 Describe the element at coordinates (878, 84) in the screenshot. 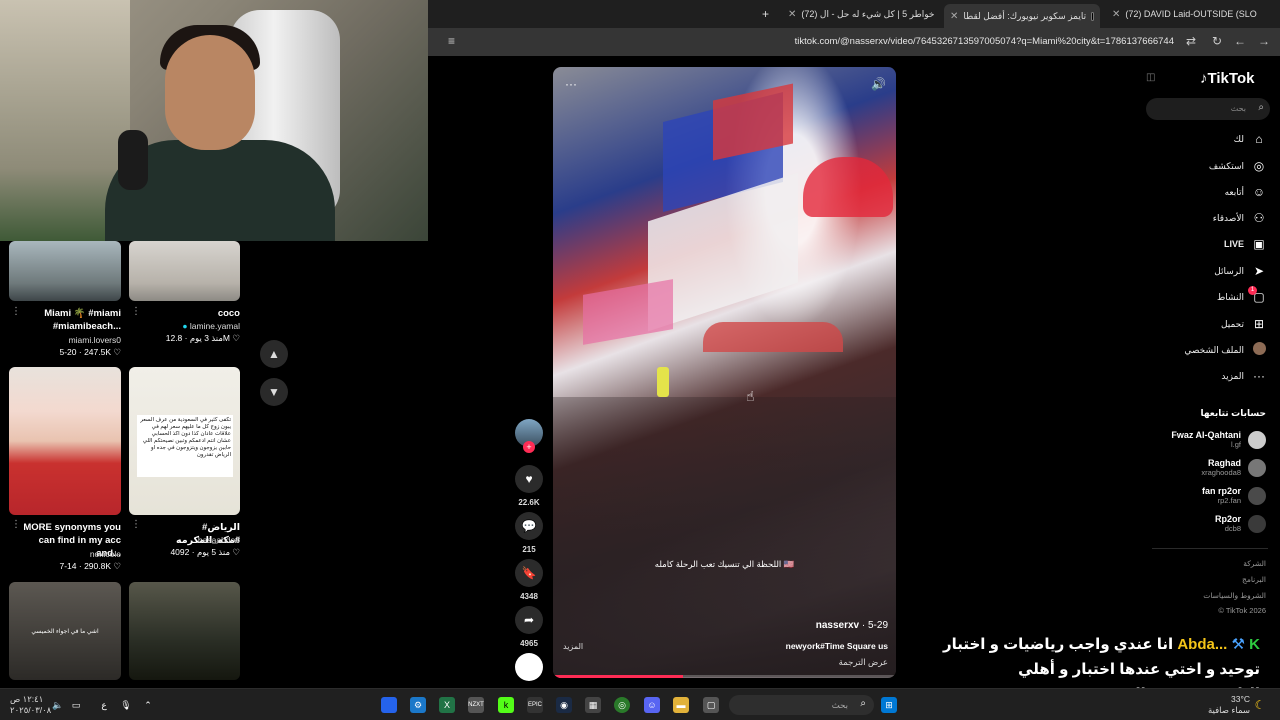

I see `volume-icon: 🔊` at that location.